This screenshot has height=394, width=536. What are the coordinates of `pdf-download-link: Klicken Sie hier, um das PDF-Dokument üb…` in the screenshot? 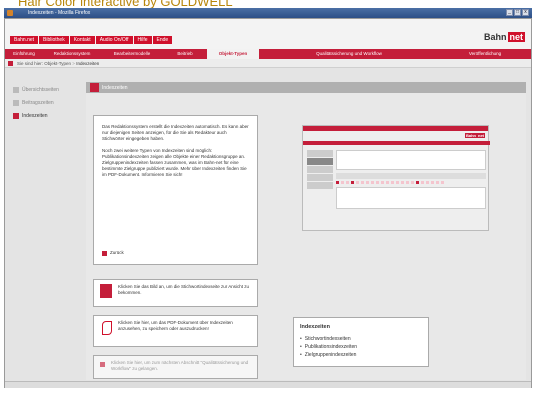 It's located at (175, 331).